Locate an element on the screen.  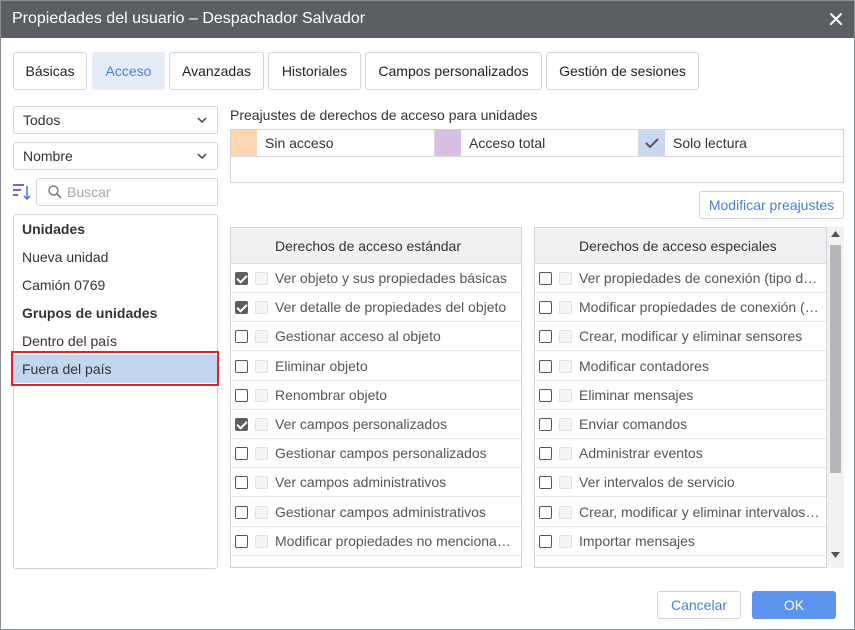
sort-order-icon is located at coordinates (22, 192).